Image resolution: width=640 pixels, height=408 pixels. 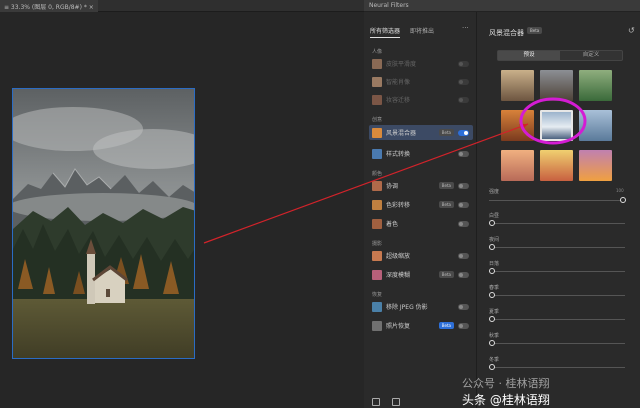 What do you see at coordinates (392, 224) in the screenshot?
I see `filter-label: 着色` at bounding box center [392, 224].